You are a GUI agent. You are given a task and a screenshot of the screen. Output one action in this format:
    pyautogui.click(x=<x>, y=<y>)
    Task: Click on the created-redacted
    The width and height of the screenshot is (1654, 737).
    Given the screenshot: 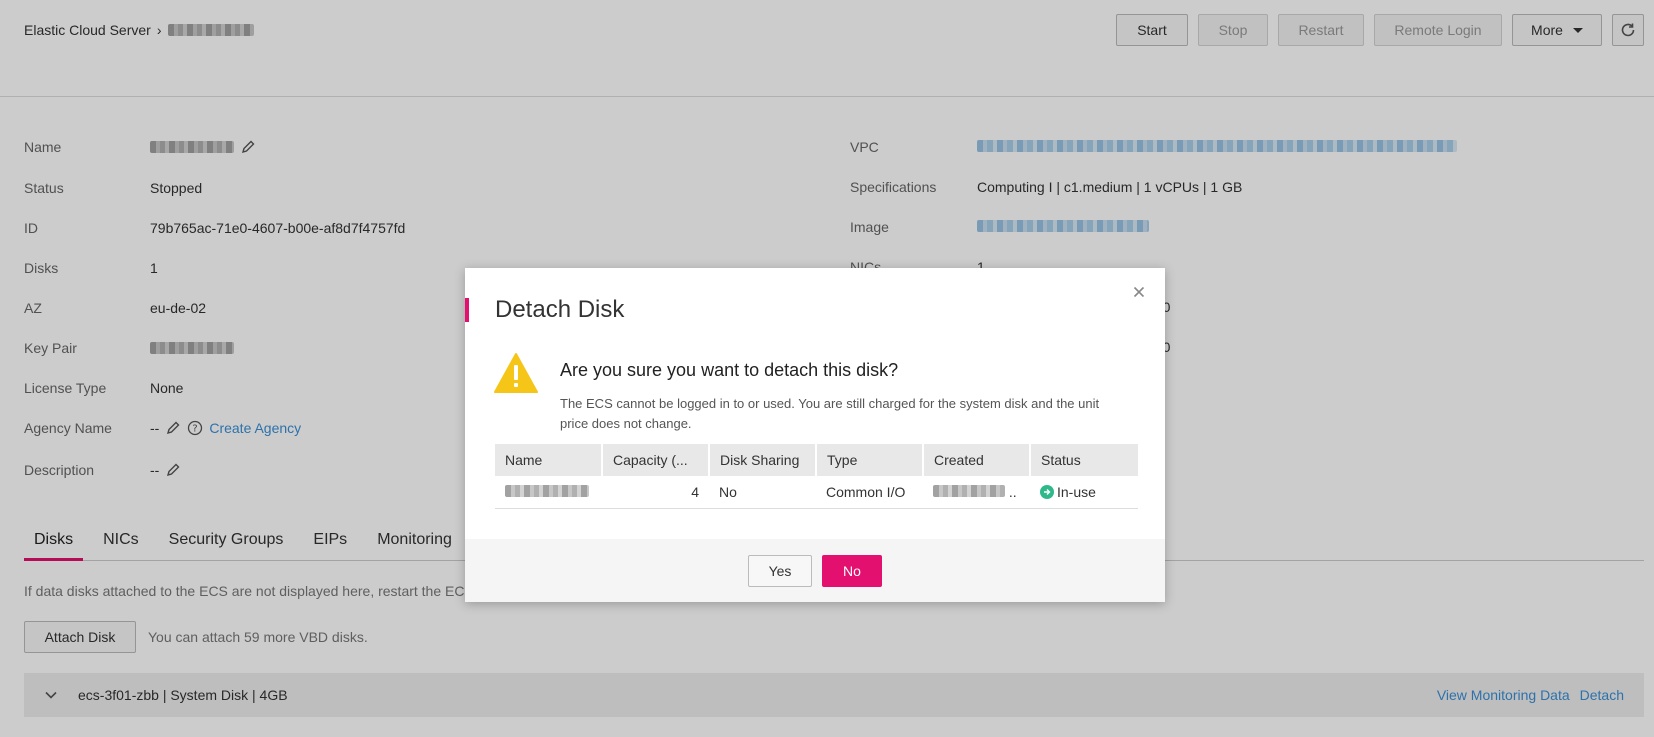 What is the action you would take?
    pyautogui.click(x=969, y=490)
    